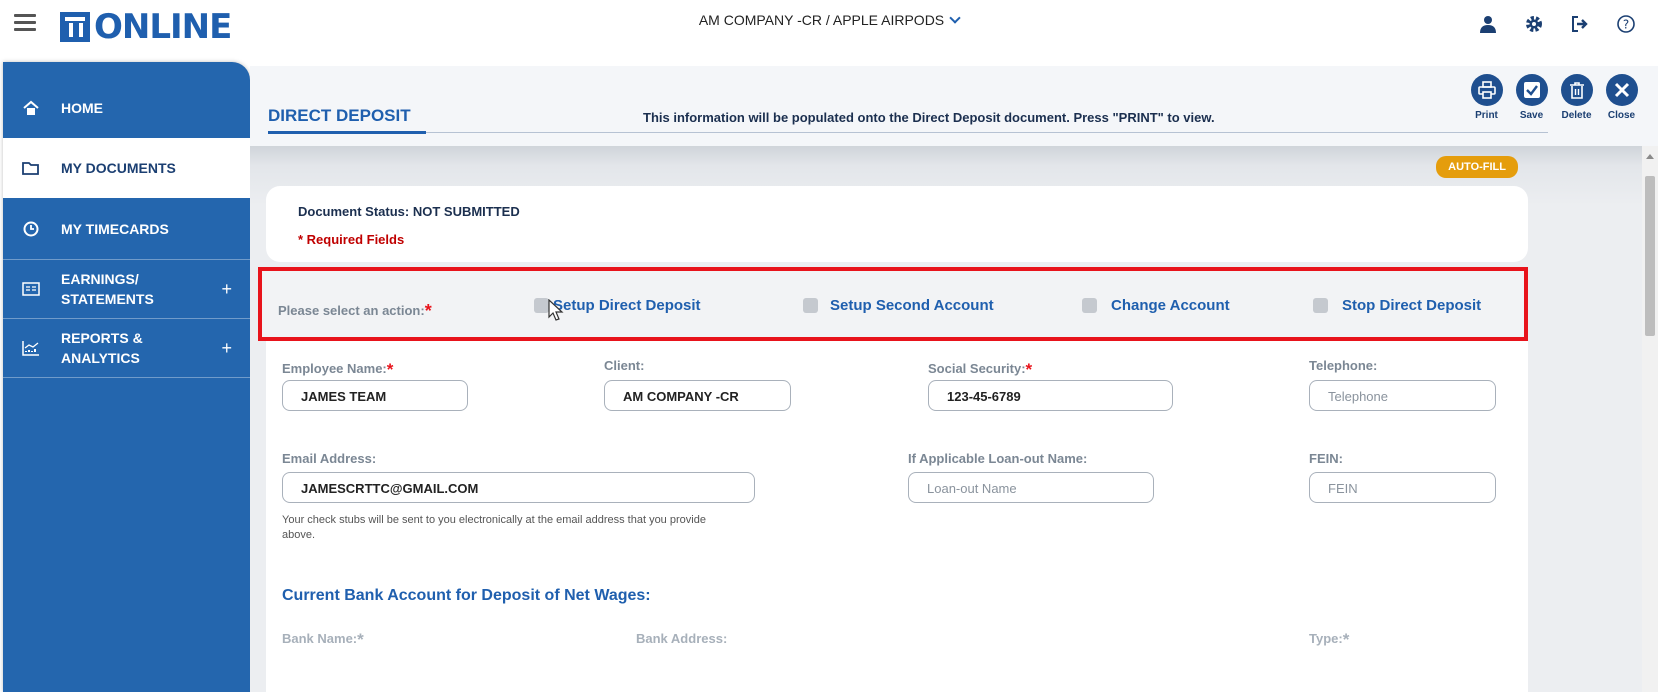 This screenshot has width=1658, height=692. I want to click on delete-button: Delete, so click(1576, 97).